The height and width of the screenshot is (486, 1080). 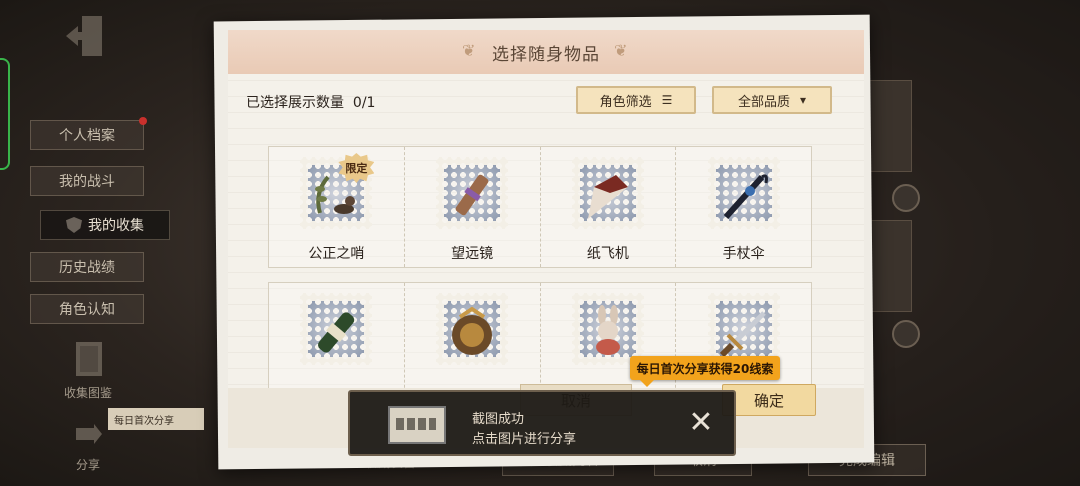 I want to click on nav-battles-label: 我的战斗, so click(x=87, y=182).